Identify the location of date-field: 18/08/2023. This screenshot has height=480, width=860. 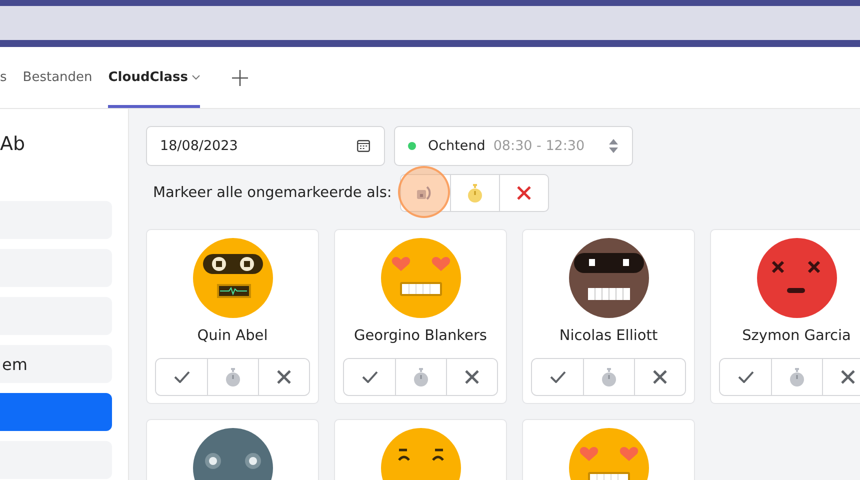
(265, 146).